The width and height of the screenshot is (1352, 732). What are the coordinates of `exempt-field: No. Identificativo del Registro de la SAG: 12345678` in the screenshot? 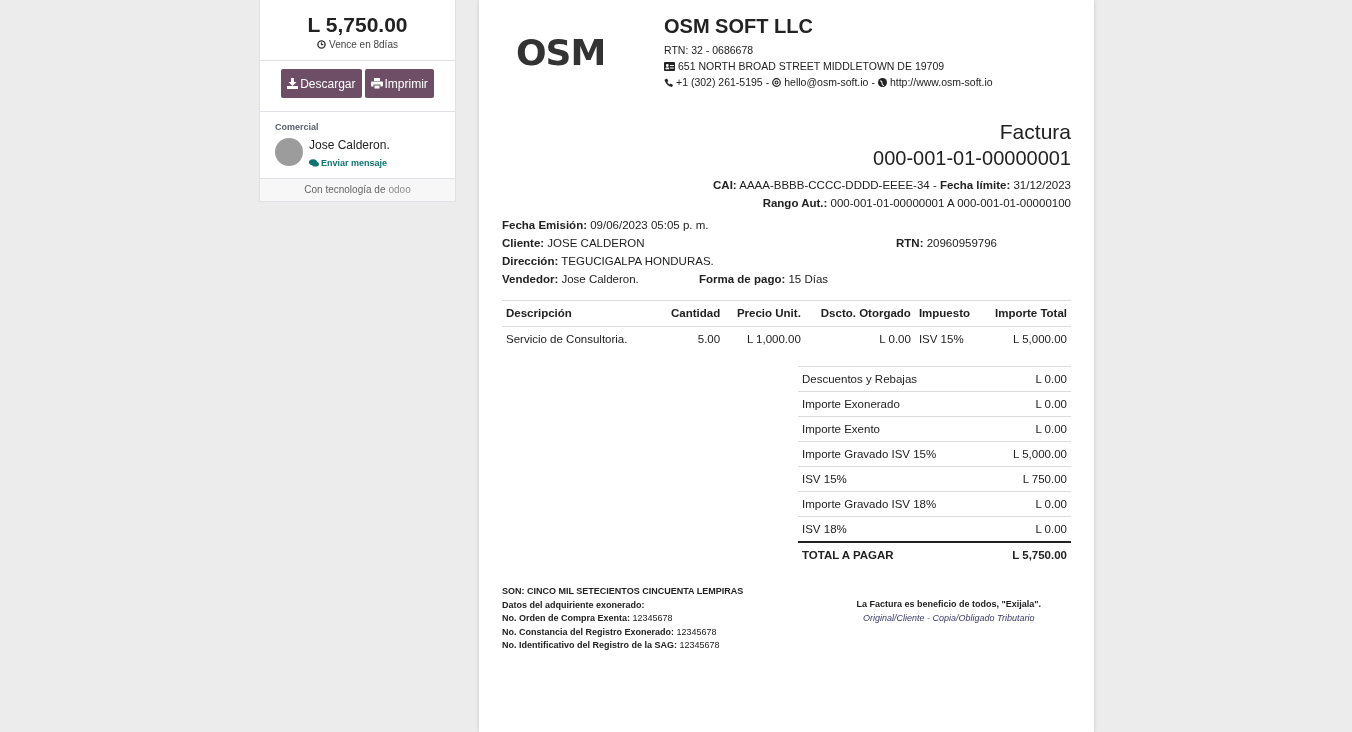 It's located at (623, 646).